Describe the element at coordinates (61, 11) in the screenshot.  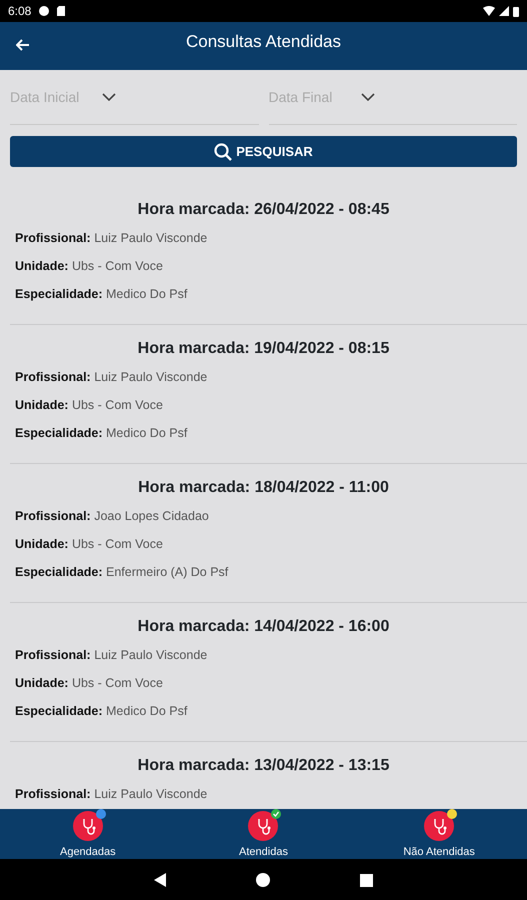
I see `sd-card-icon` at that location.